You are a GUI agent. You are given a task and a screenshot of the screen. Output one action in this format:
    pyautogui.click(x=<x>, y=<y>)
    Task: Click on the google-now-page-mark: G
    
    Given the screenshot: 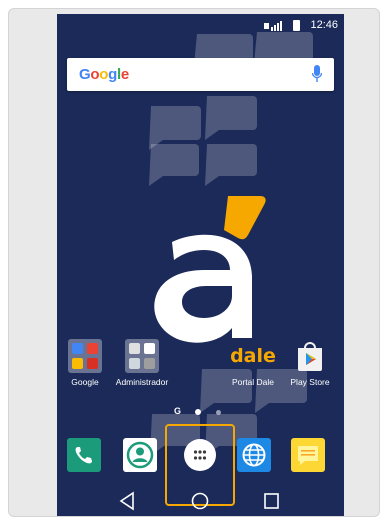 What is the action you would take?
    pyautogui.click(x=178, y=411)
    